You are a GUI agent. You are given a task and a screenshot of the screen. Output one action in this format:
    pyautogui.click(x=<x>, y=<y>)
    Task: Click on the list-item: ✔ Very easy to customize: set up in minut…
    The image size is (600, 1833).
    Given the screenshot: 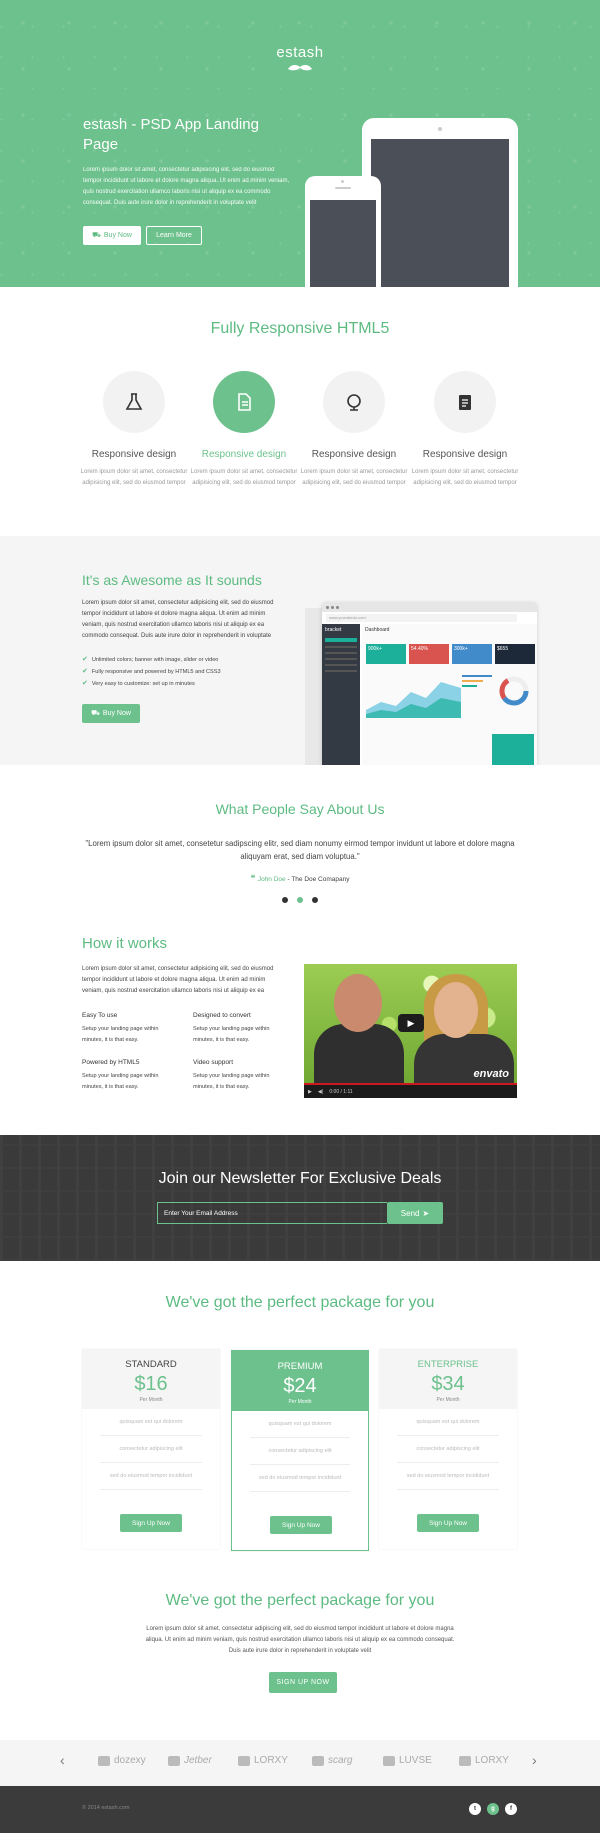 What is the action you would take?
    pyautogui.click(x=151, y=684)
    